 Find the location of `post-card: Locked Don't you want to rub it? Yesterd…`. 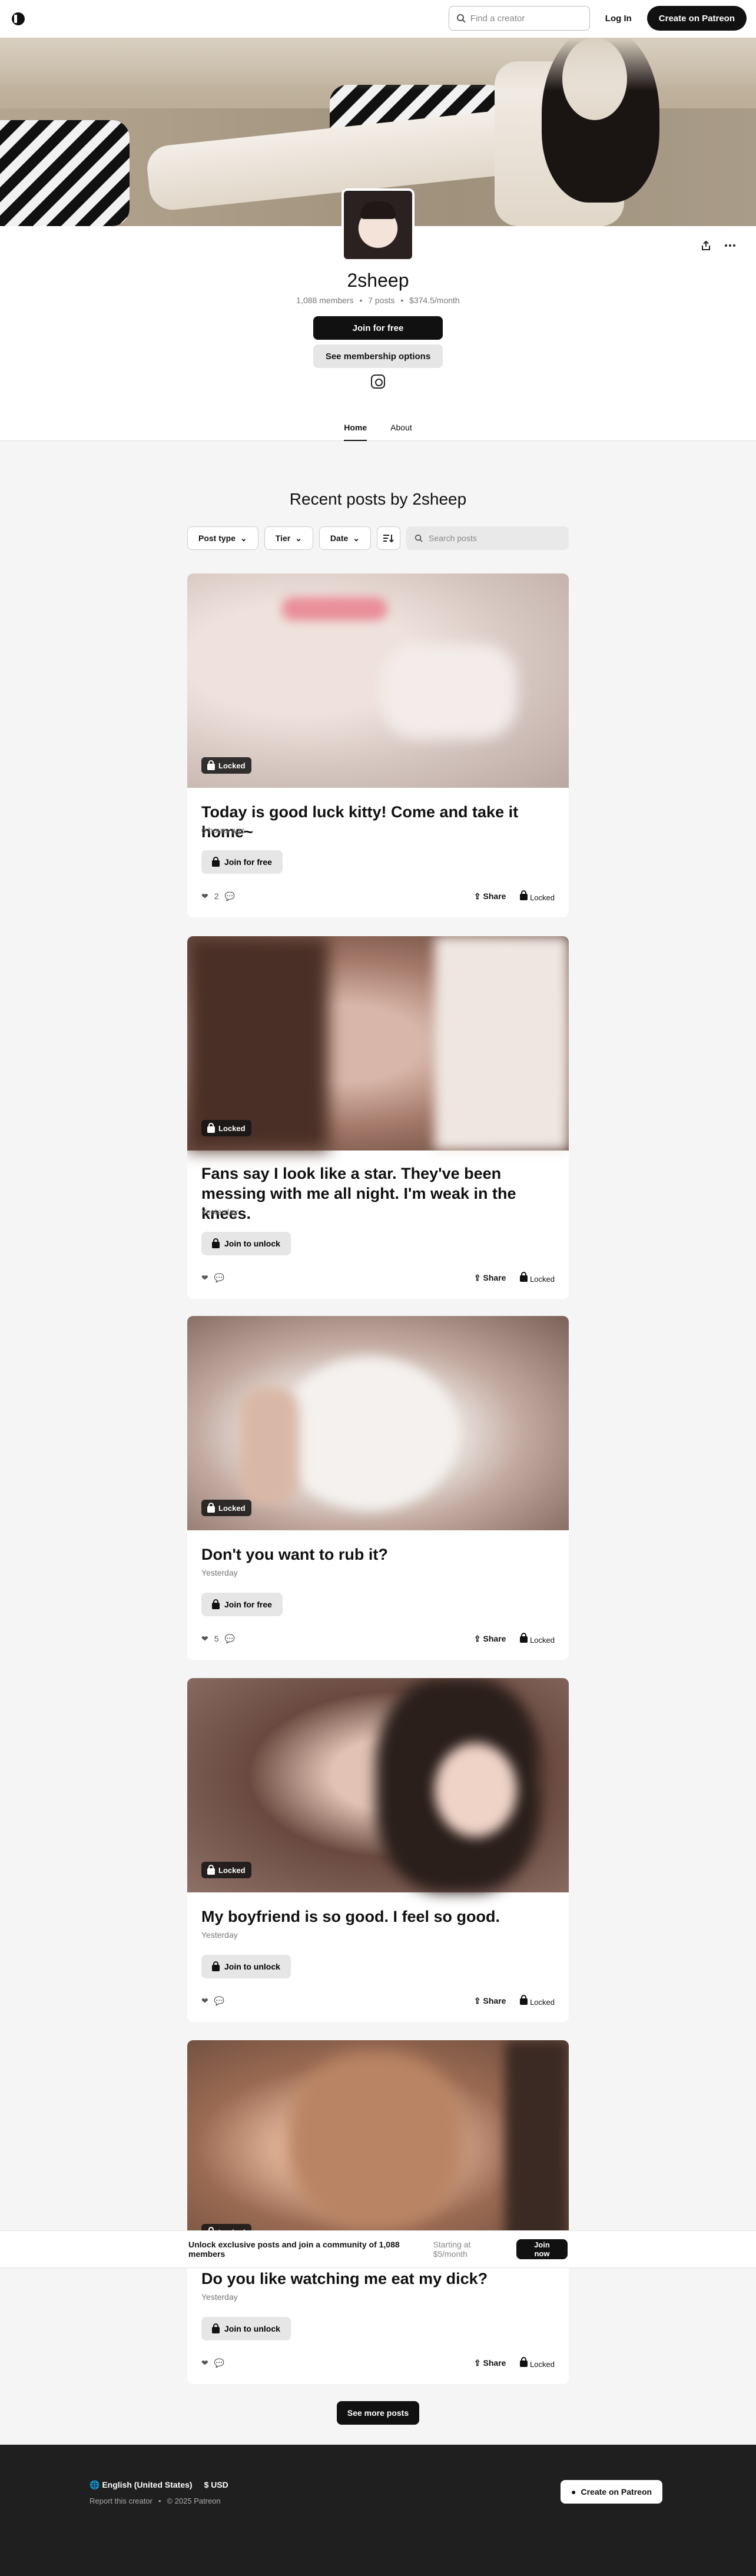

post-card: Locked Don't you want to rub it? Yesterd… is located at coordinates (378, 1488).